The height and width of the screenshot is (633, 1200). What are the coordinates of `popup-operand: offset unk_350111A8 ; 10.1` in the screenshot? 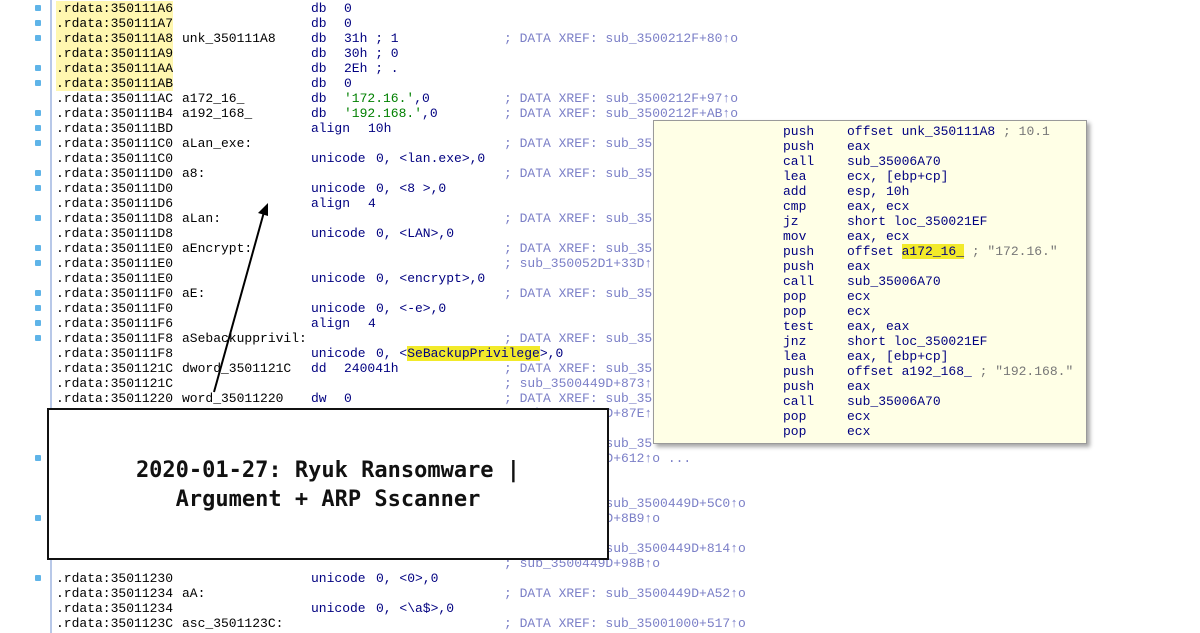 It's located at (948, 131).